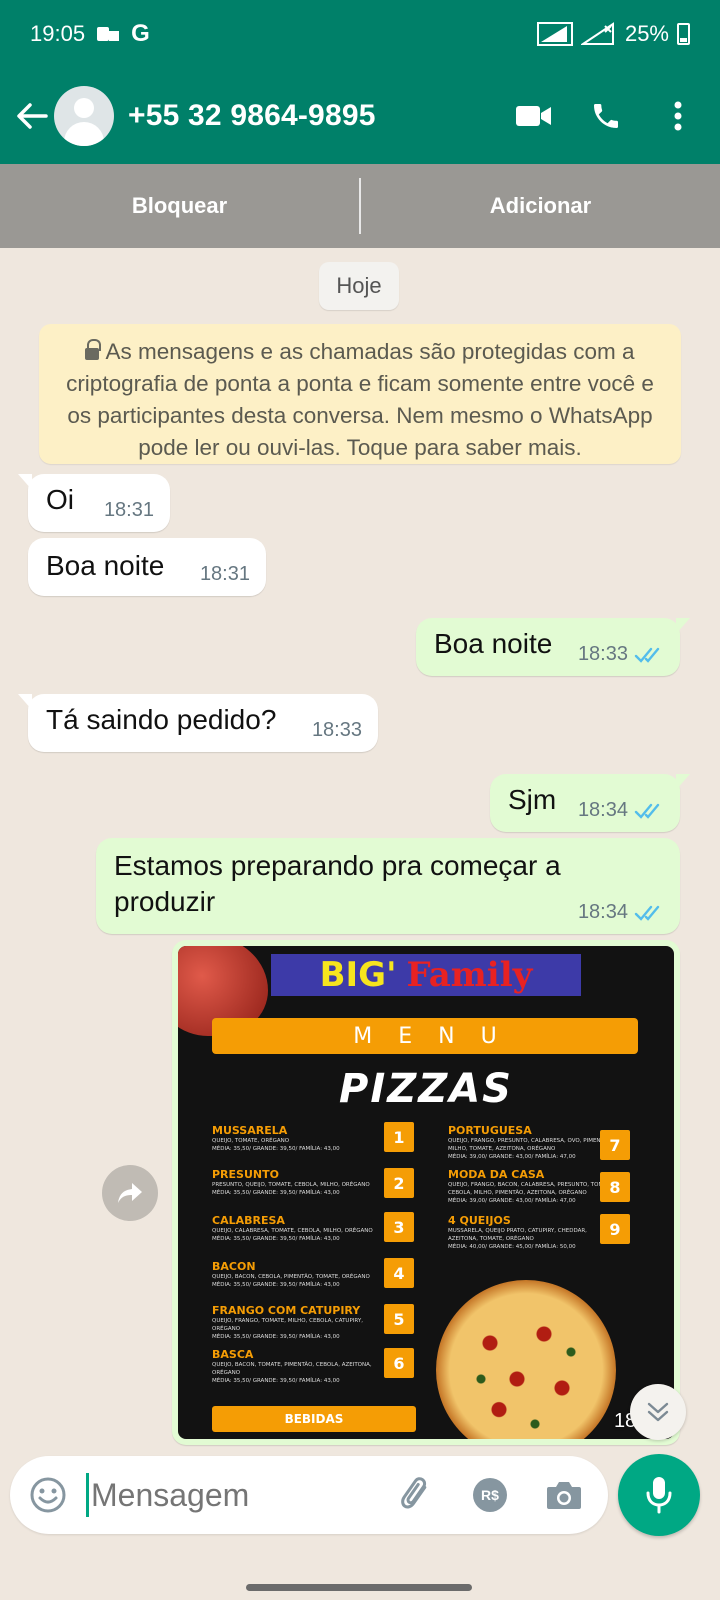  I want to click on status-bar: 19:05 G 25%, so click(360, 34).